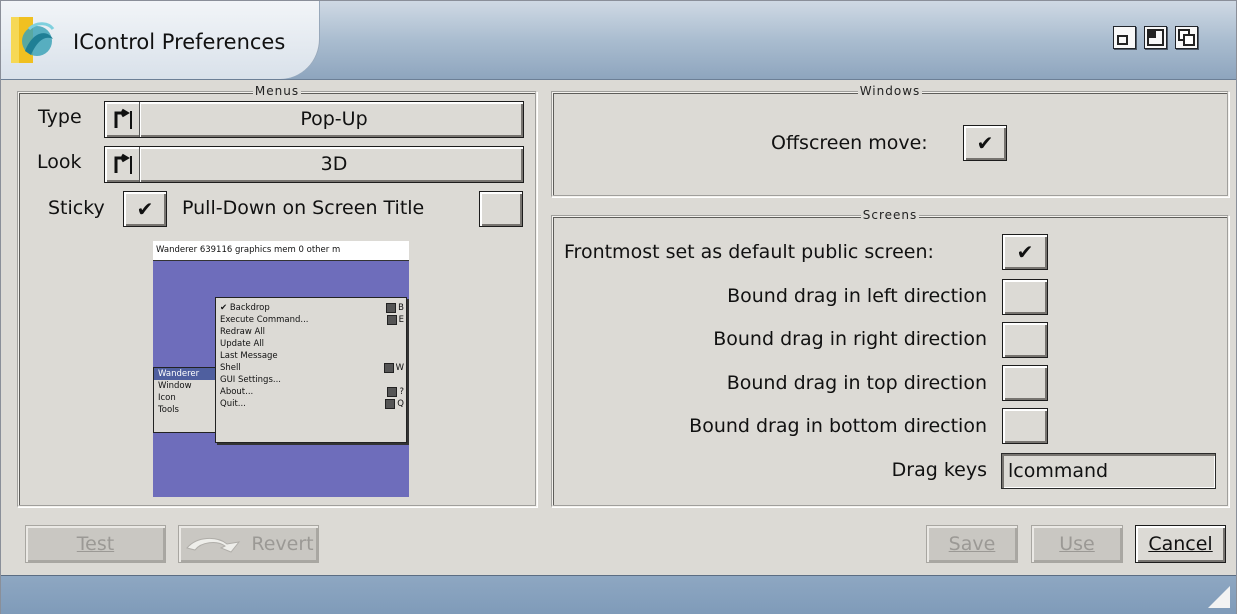 This screenshot has height=614, width=1237. What do you see at coordinates (168, 410) in the screenshot?
I see `preview-menubar-item: Tools` at bounding box center [168, 410].